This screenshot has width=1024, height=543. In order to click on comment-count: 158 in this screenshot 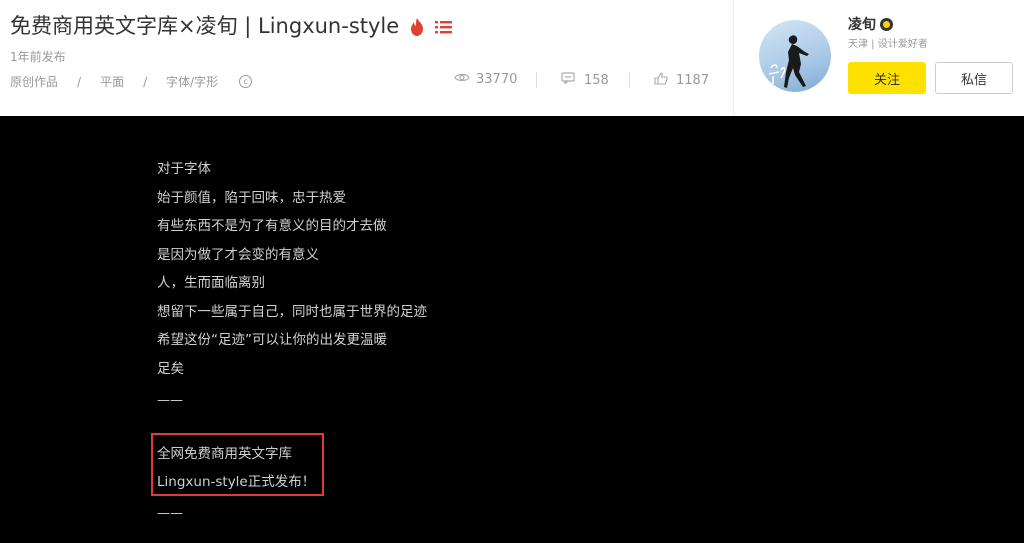, I will do `click(585, 80)`.